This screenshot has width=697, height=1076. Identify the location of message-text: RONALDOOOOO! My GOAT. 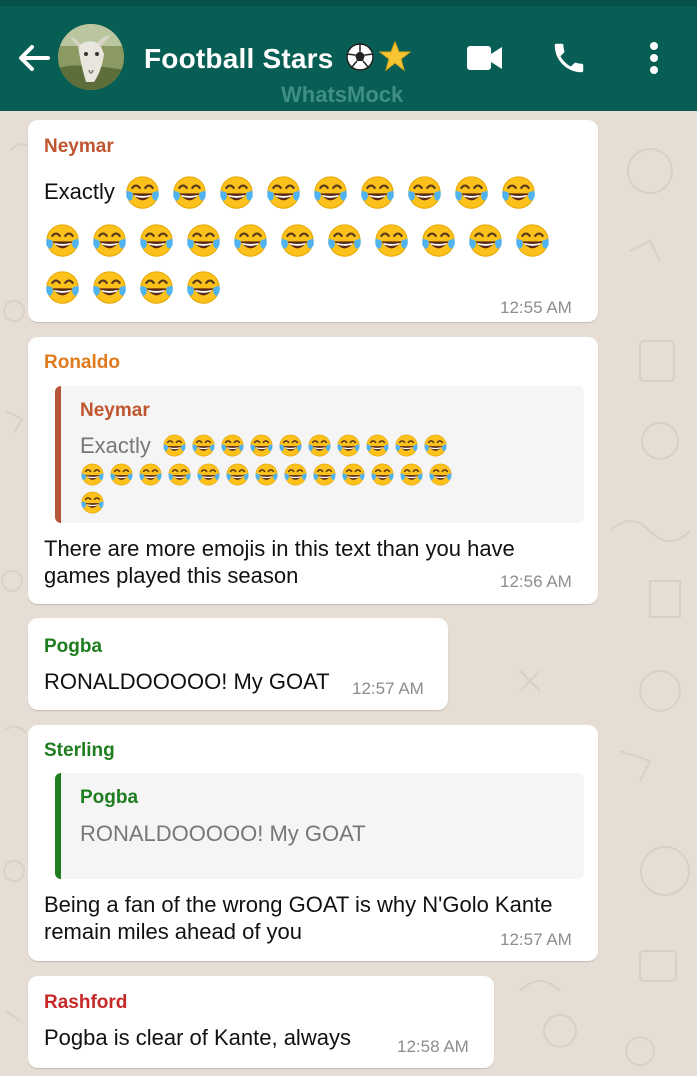
(187, 681).